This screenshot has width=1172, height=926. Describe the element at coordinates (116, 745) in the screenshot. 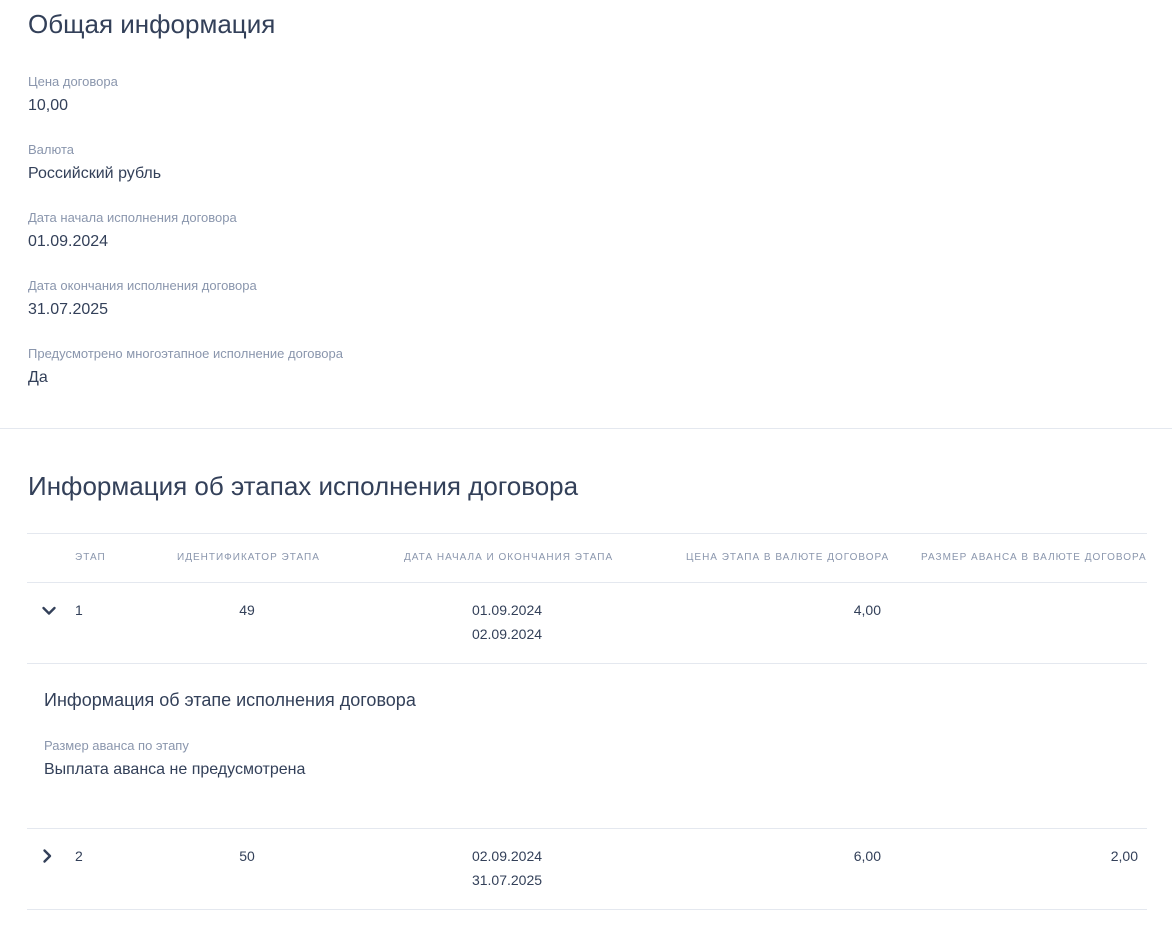

I see `stage-advance-label: Размер аванса по этапу` at that location.